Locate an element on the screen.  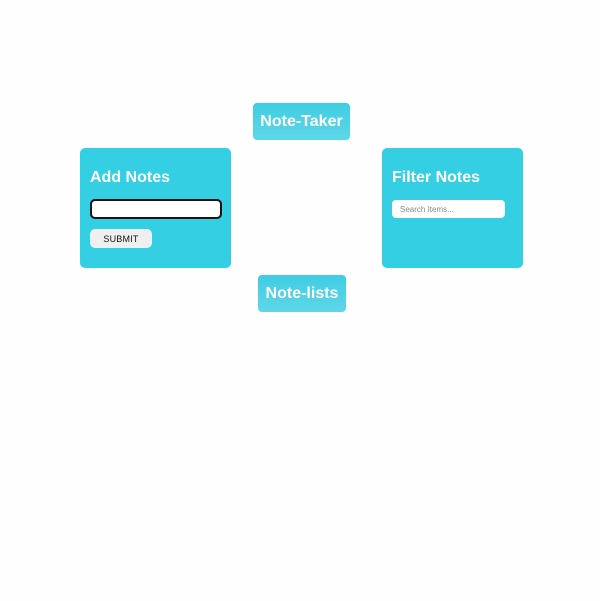
add-notes-card: Add Notes SUBMIT is located at coordinates (155, 208).